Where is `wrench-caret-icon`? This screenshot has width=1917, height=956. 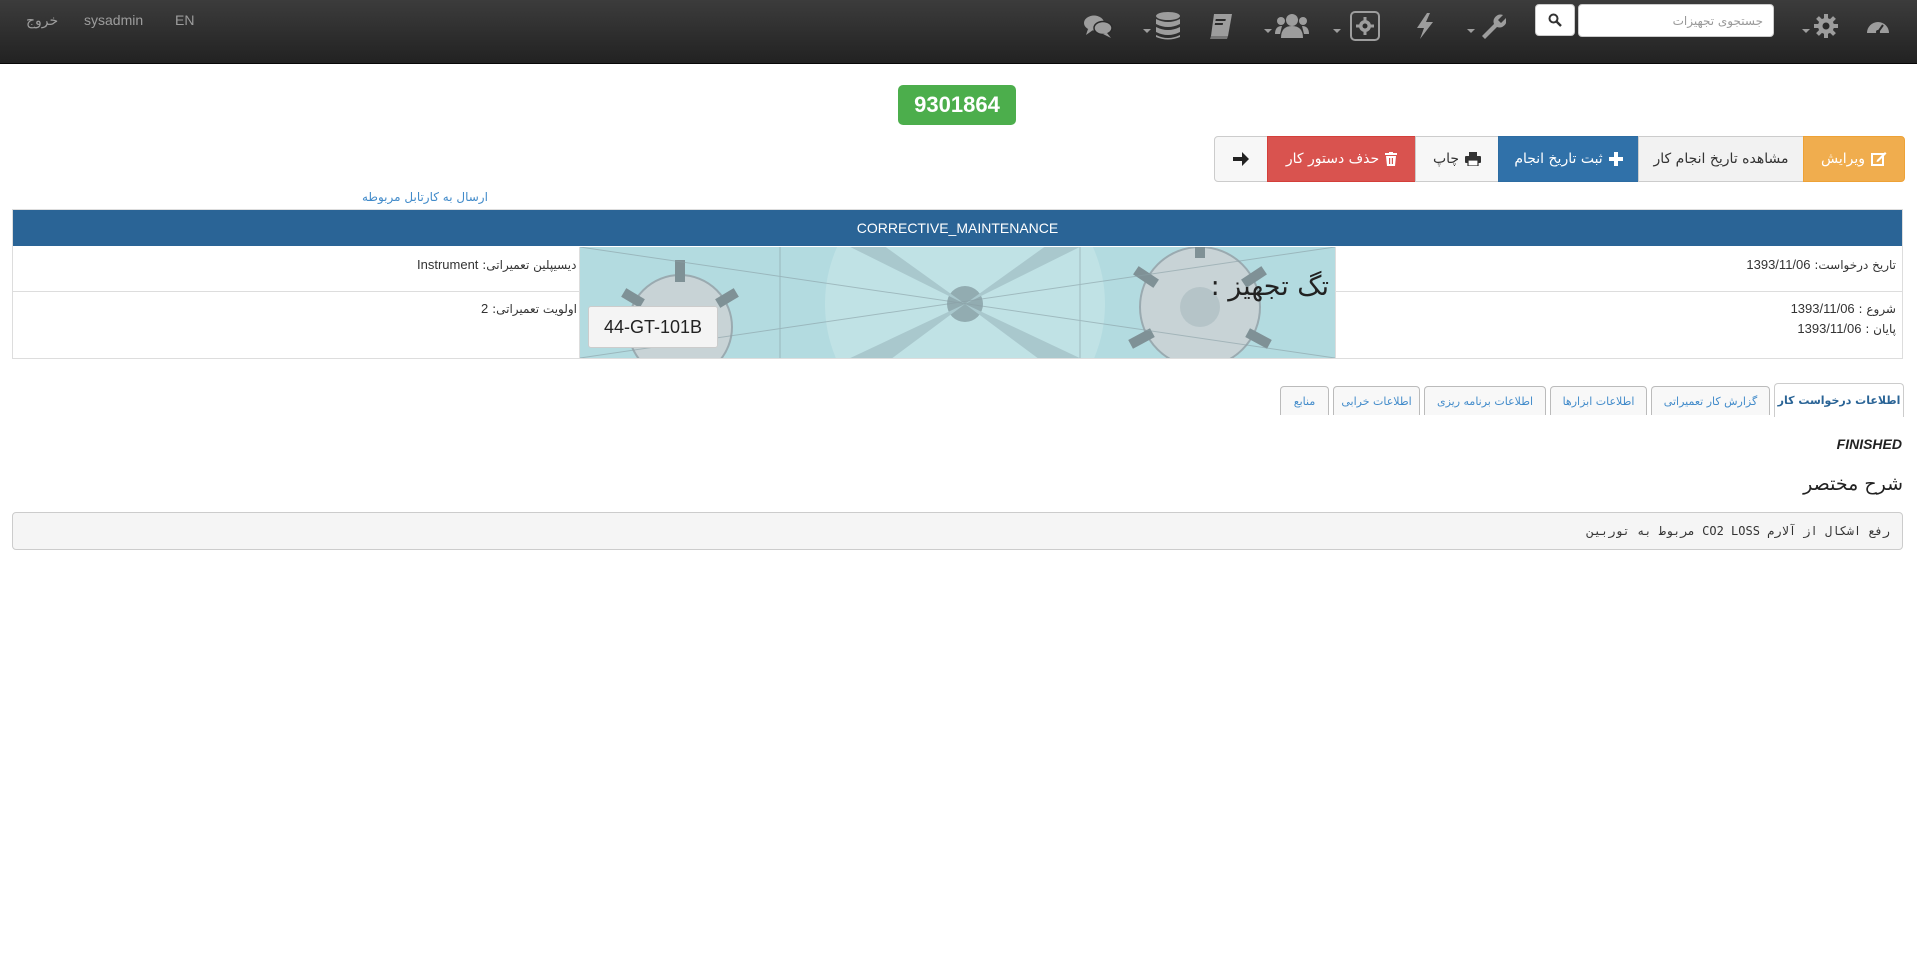 wrench-caret-icon is located at coordinates (1471, 31).